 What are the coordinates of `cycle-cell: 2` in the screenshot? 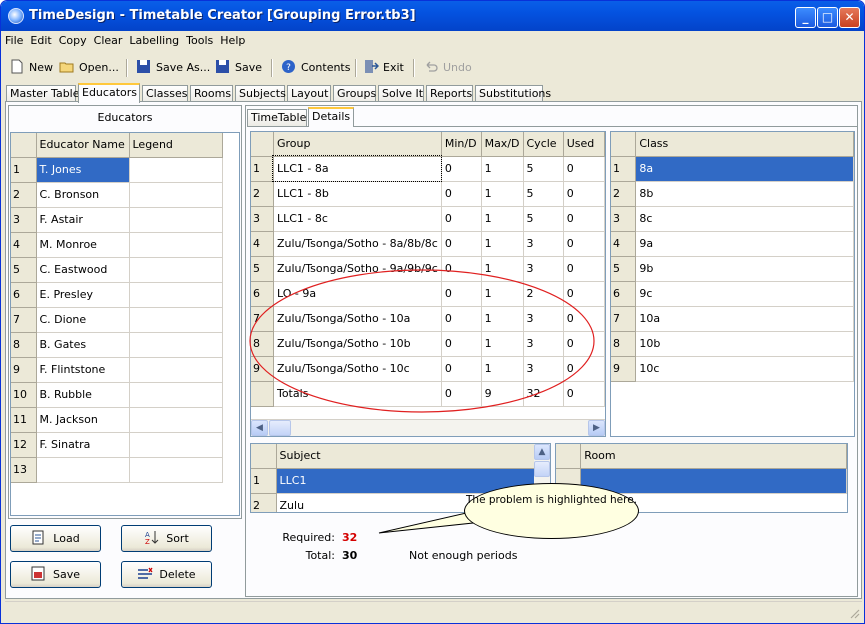 It's located at (543, 294).